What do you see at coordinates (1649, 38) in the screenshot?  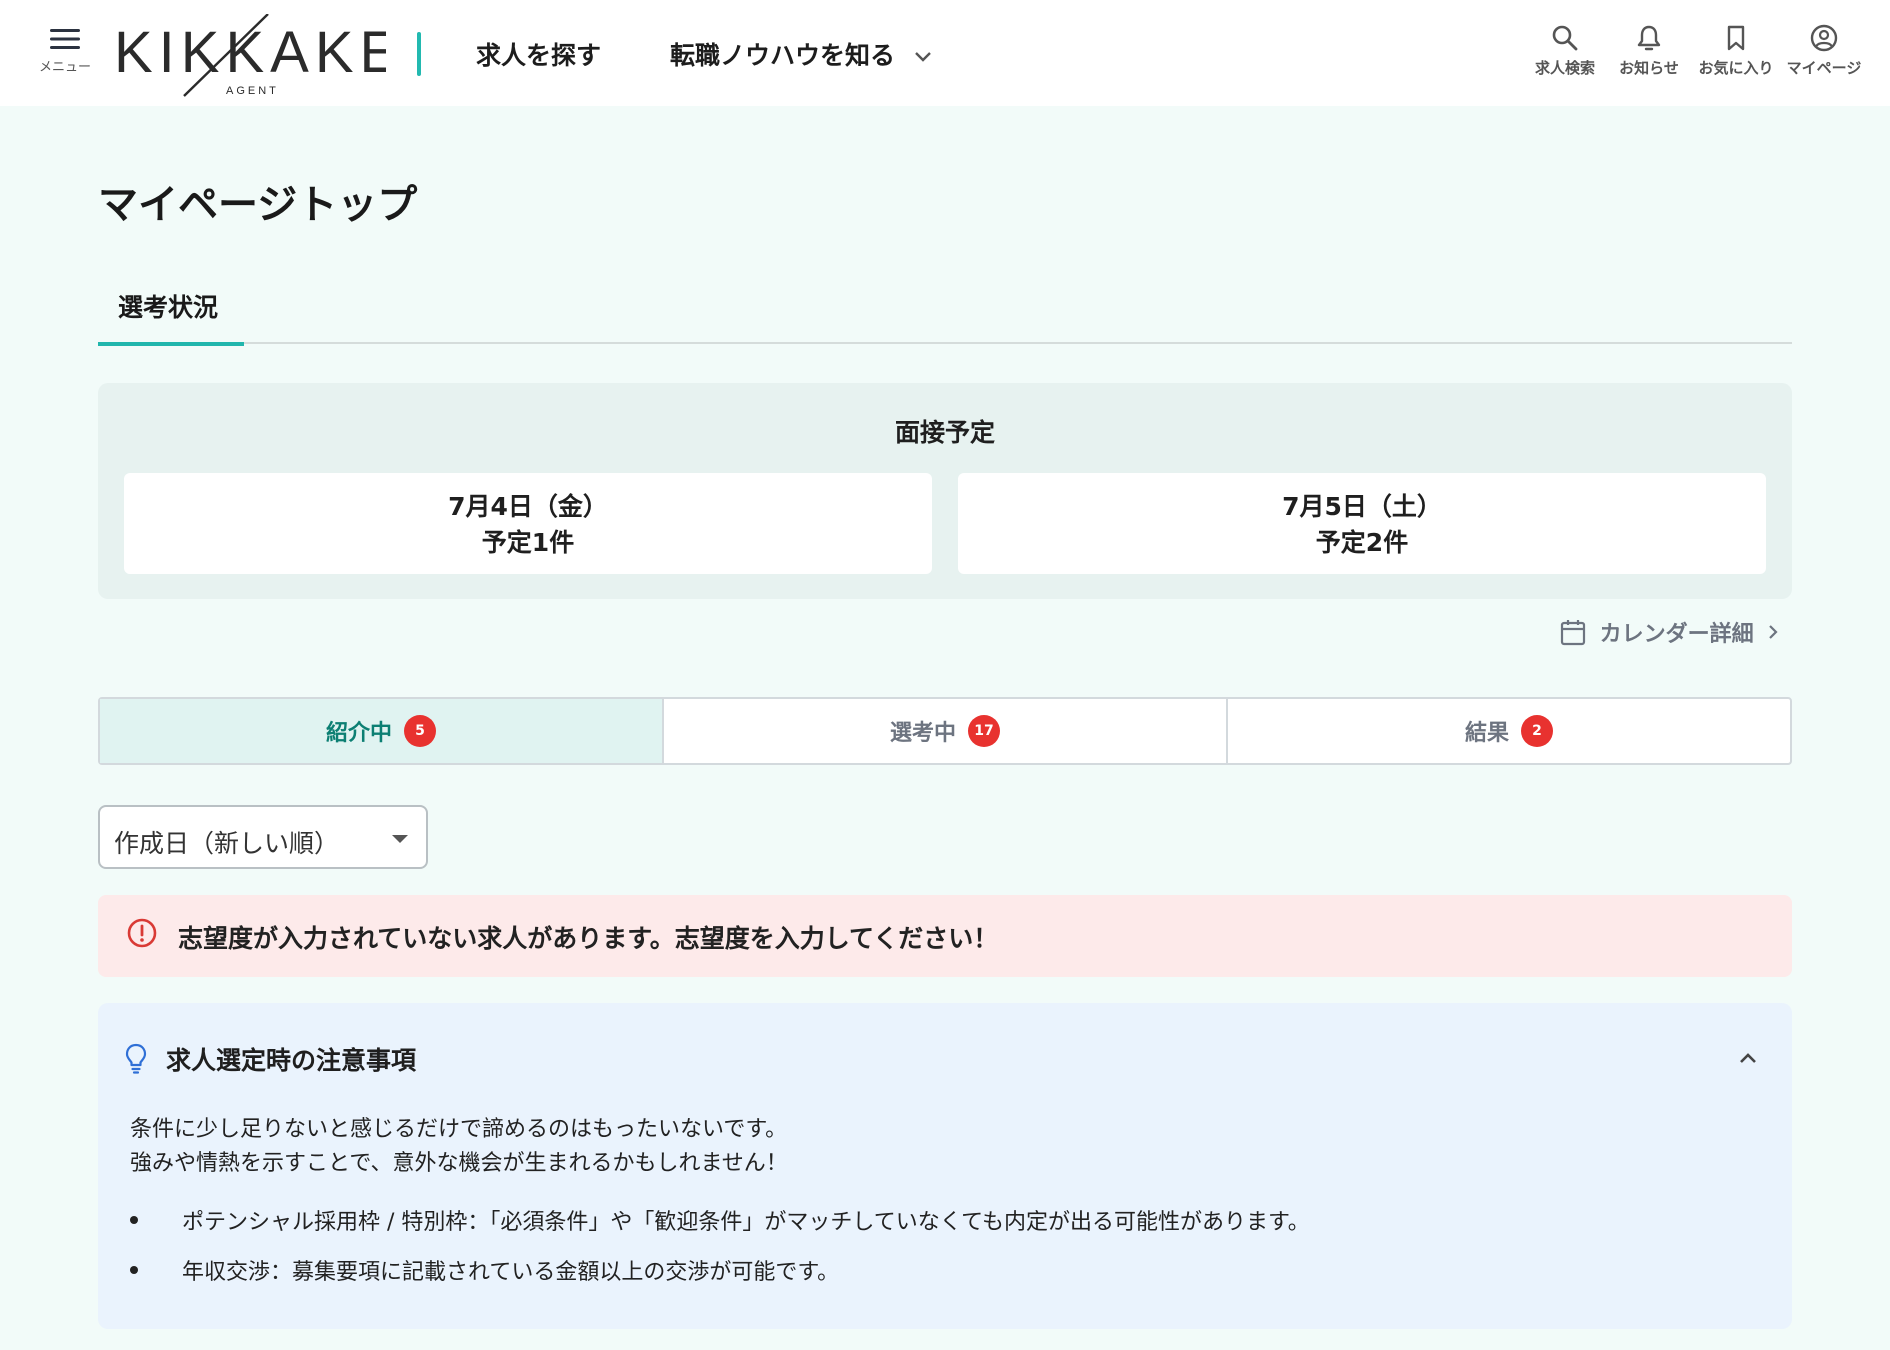 I see `bell-icon` at bounding box center [1649, 38].